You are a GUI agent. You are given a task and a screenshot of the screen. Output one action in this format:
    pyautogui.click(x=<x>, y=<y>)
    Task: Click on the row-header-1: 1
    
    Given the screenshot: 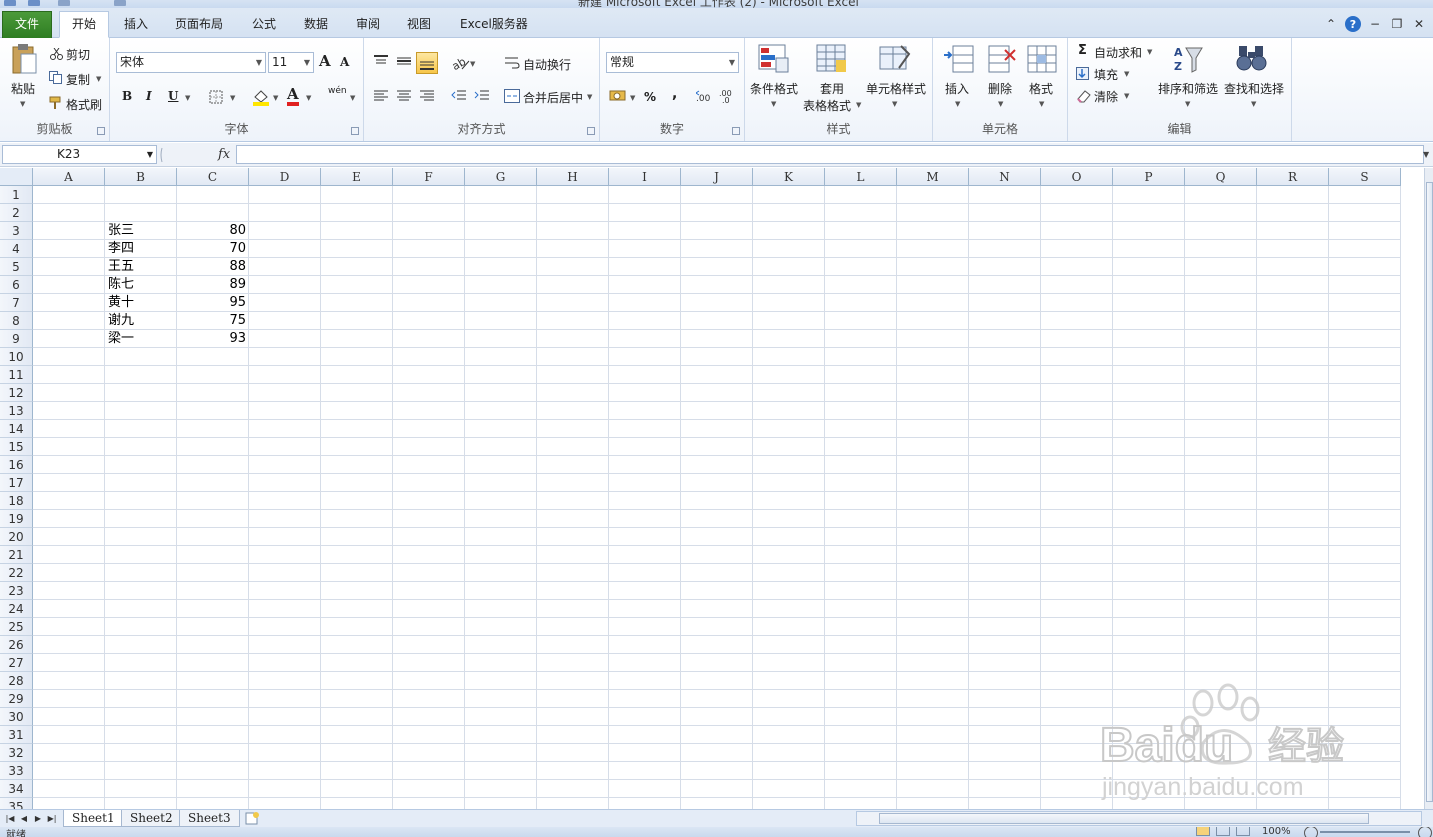 What is the action you would take?
    pyautogui.click(x=16, y=195)
    